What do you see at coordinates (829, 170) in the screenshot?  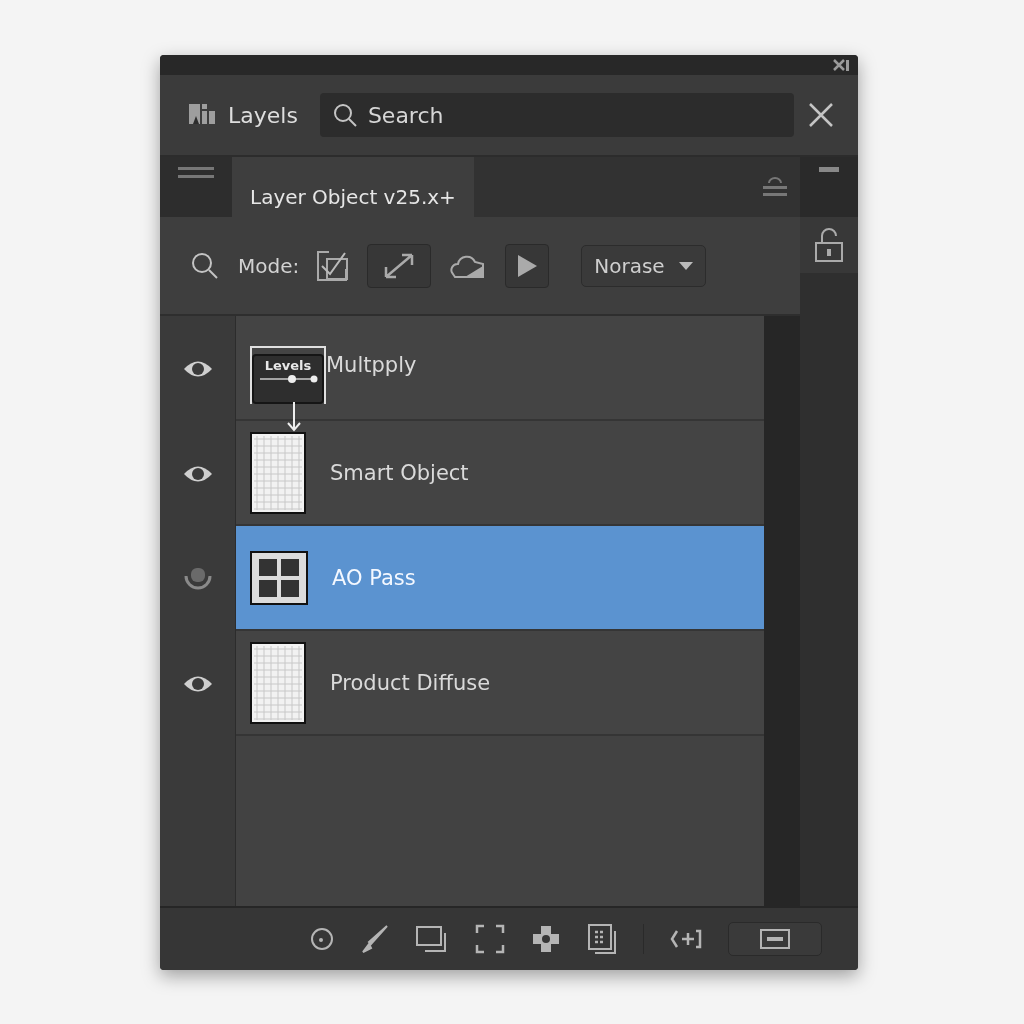 I see `minimize-icon` at bounding box center [829, 170].